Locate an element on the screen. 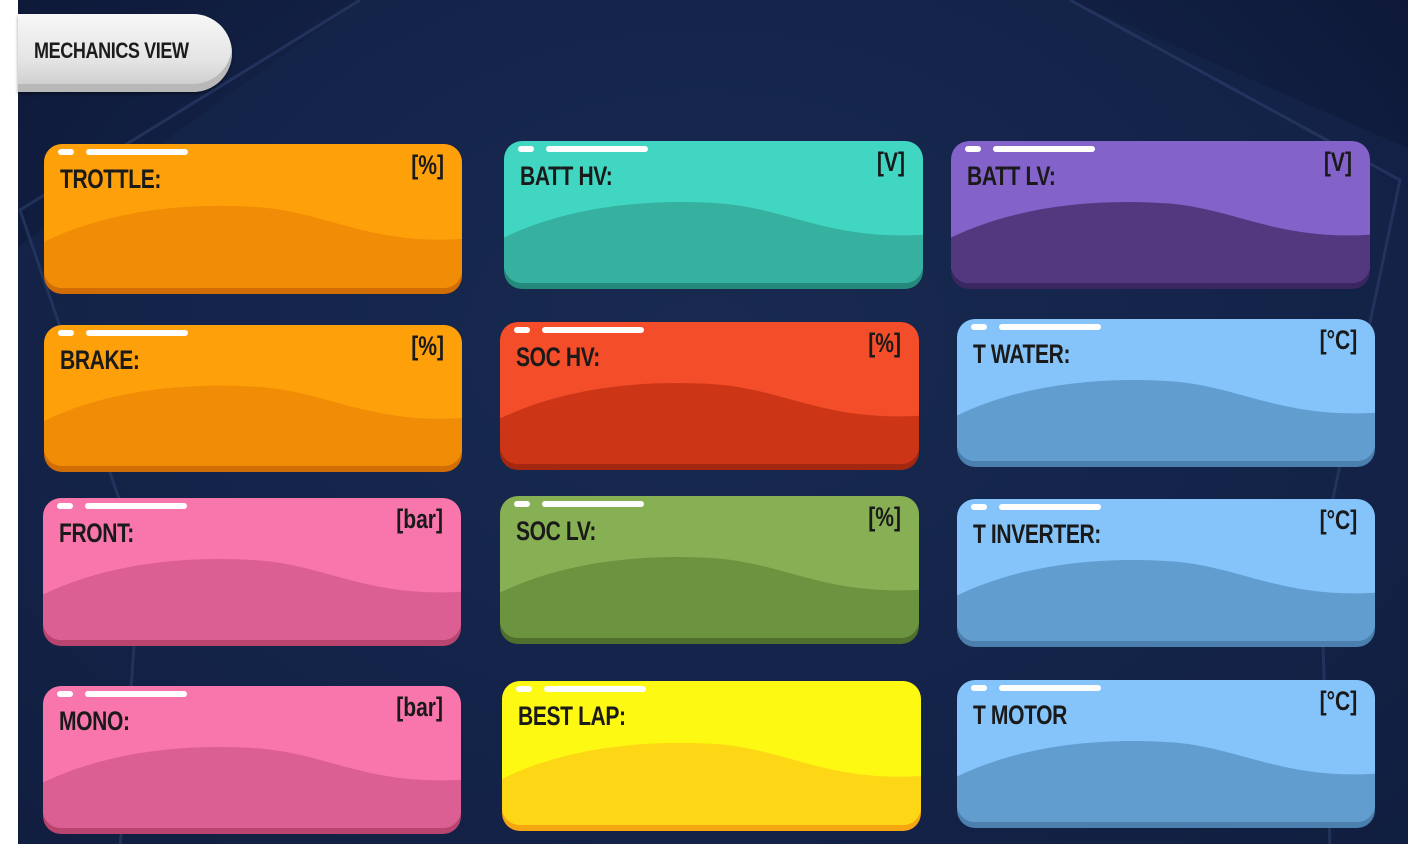 The height and width of the screenshot is (848, 1412). view-label: MECHANICS VIEW is located at coordinates (111, 50).